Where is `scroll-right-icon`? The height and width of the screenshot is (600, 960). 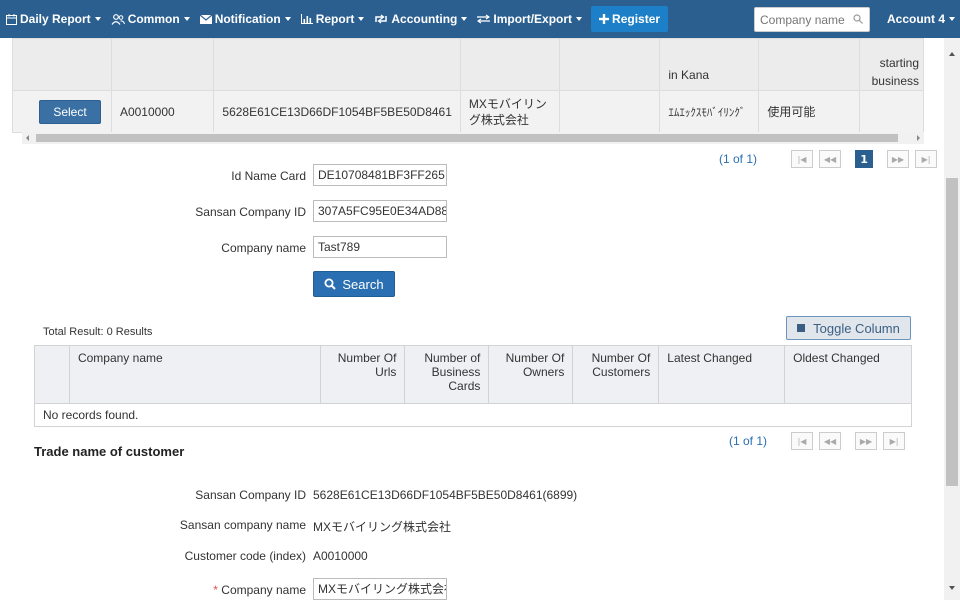
scroll-right-icon is located at coordinates (918, 138).